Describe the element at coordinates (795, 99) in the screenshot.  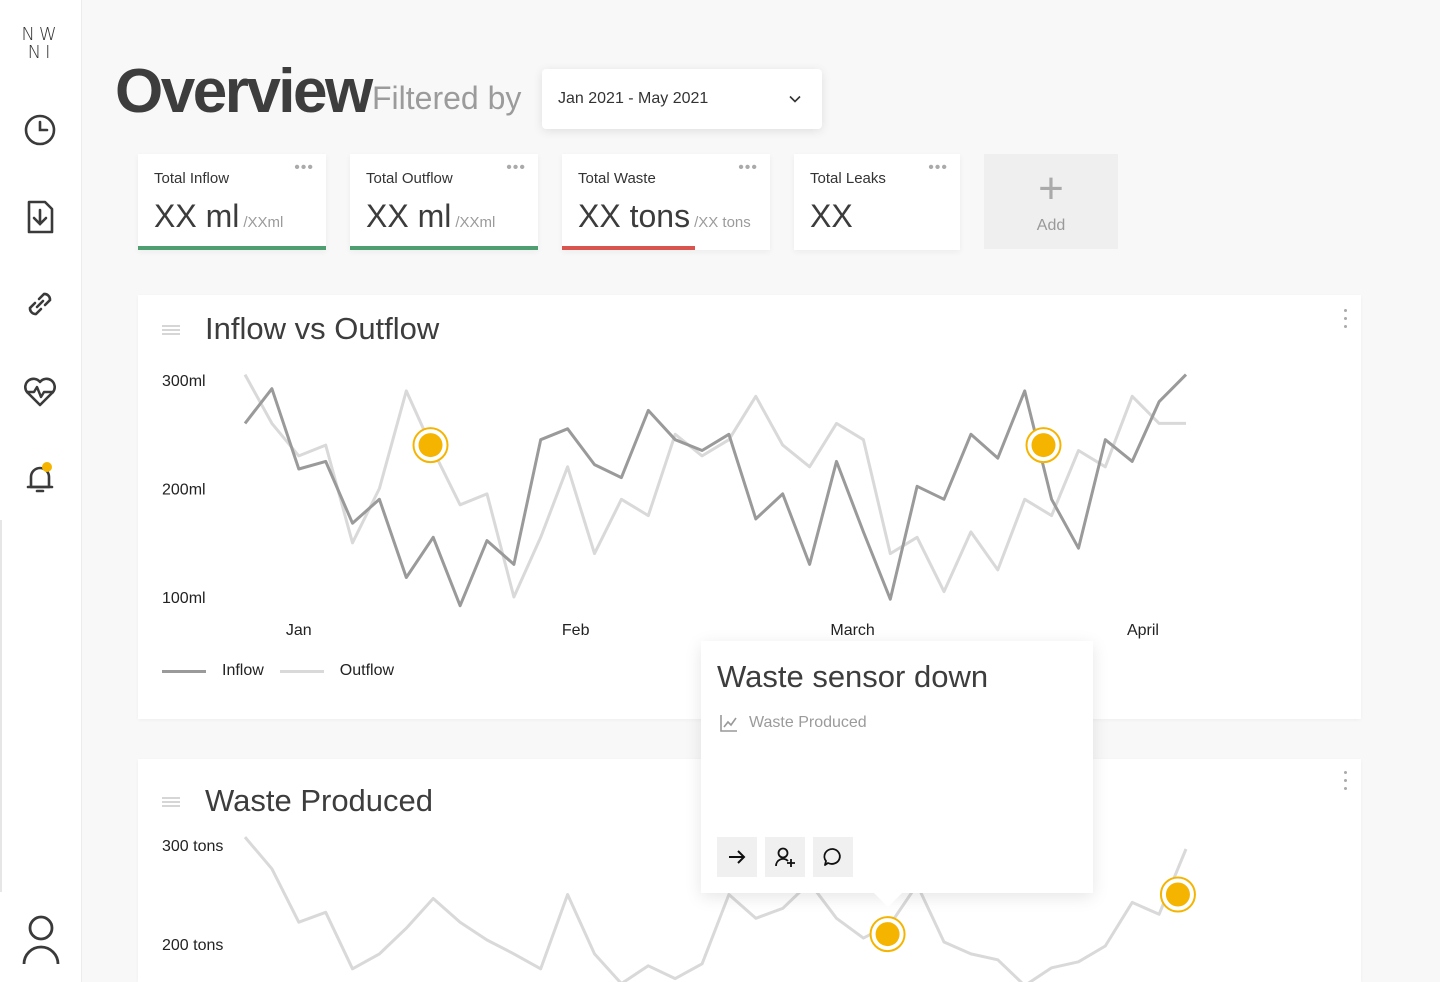
I see `chevron-down-icon` at that location.